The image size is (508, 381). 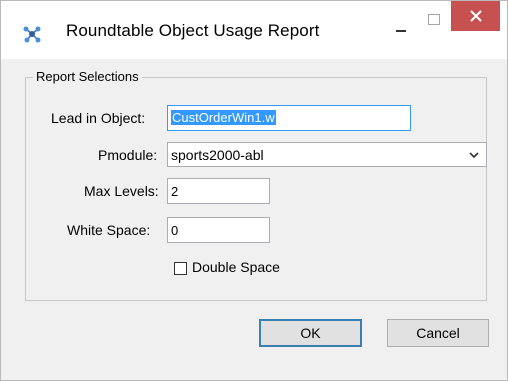 I want to click on close-icon, so click(x=475, y=16).